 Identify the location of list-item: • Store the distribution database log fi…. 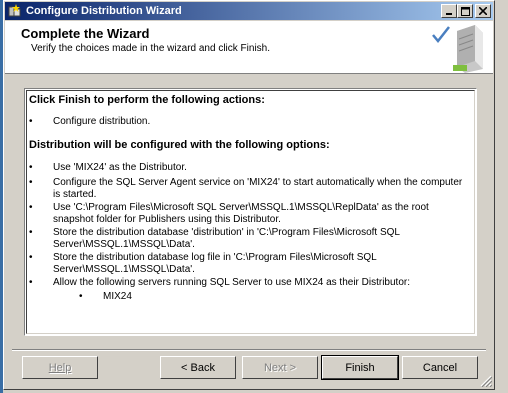
(203, 263).